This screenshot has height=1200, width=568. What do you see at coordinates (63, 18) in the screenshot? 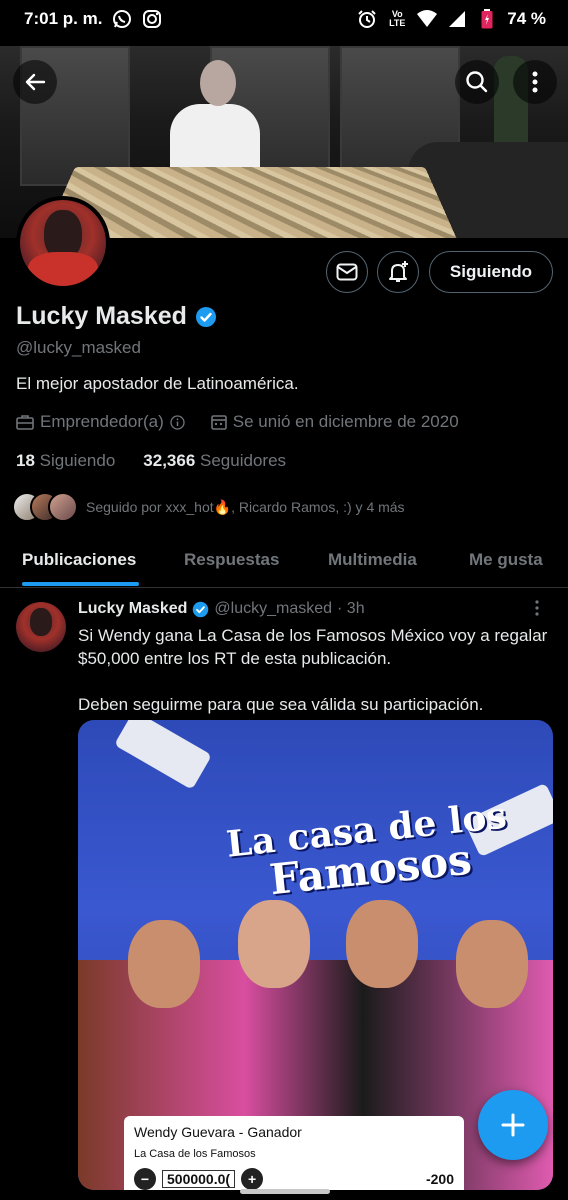
I see `status-time: 7:01 p. m.` at bounding box center [63, 18].